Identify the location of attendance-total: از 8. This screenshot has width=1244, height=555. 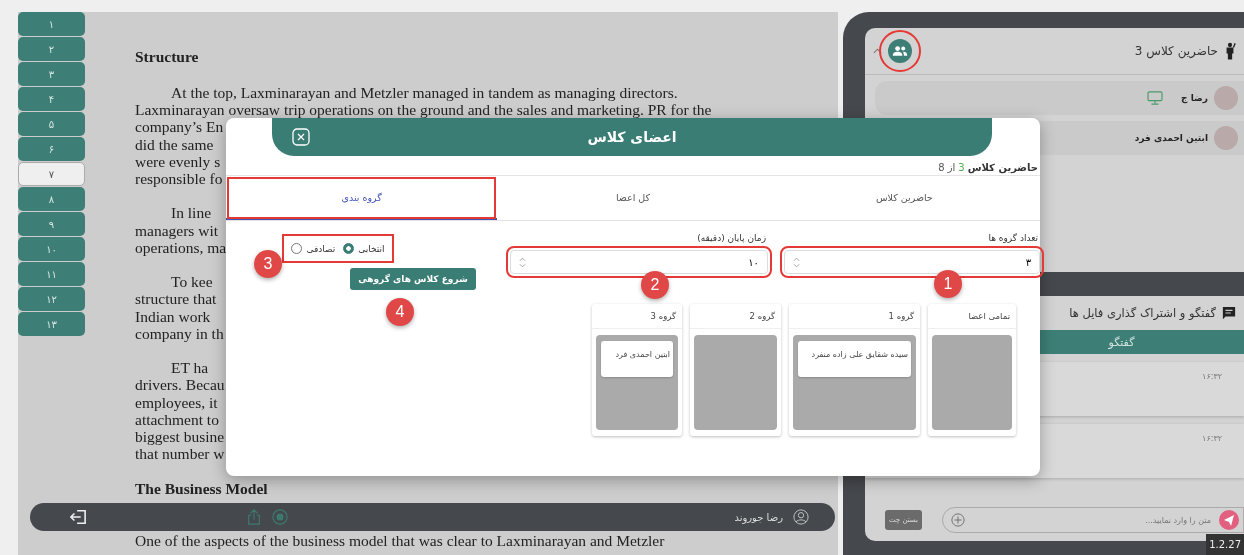
(947, 167).